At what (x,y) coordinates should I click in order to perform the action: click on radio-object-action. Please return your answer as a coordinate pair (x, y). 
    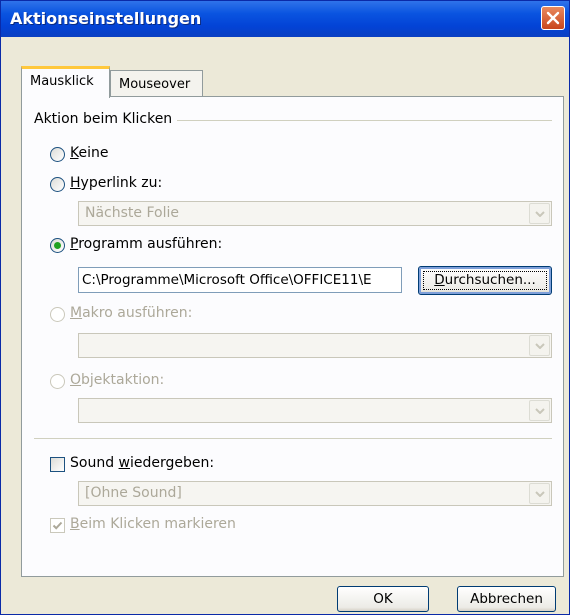
    Looking at the image, I should click on (57, 381).